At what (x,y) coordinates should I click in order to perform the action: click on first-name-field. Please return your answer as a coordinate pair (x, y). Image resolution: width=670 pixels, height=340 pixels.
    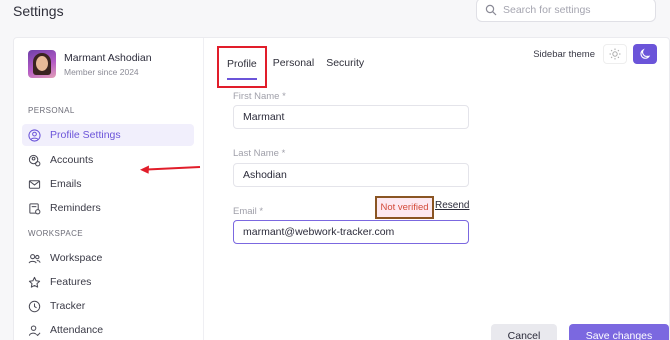
    Looking at the image, I should click on (351, 117).